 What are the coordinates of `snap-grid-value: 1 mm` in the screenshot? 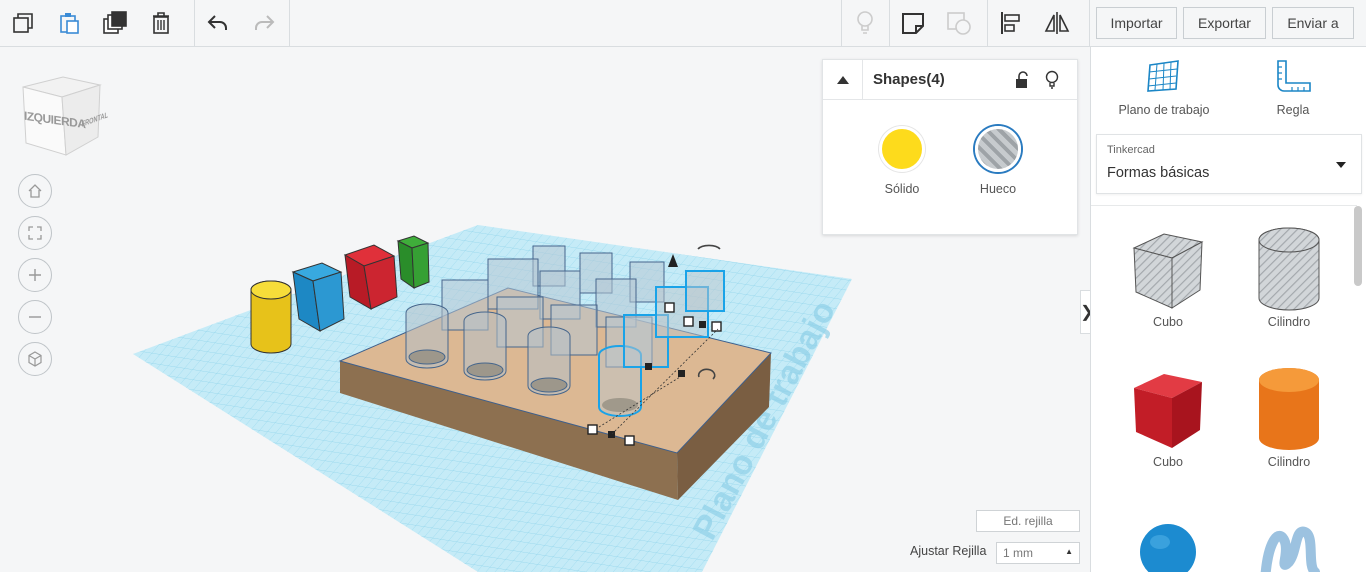 It's located at (1018, 553).